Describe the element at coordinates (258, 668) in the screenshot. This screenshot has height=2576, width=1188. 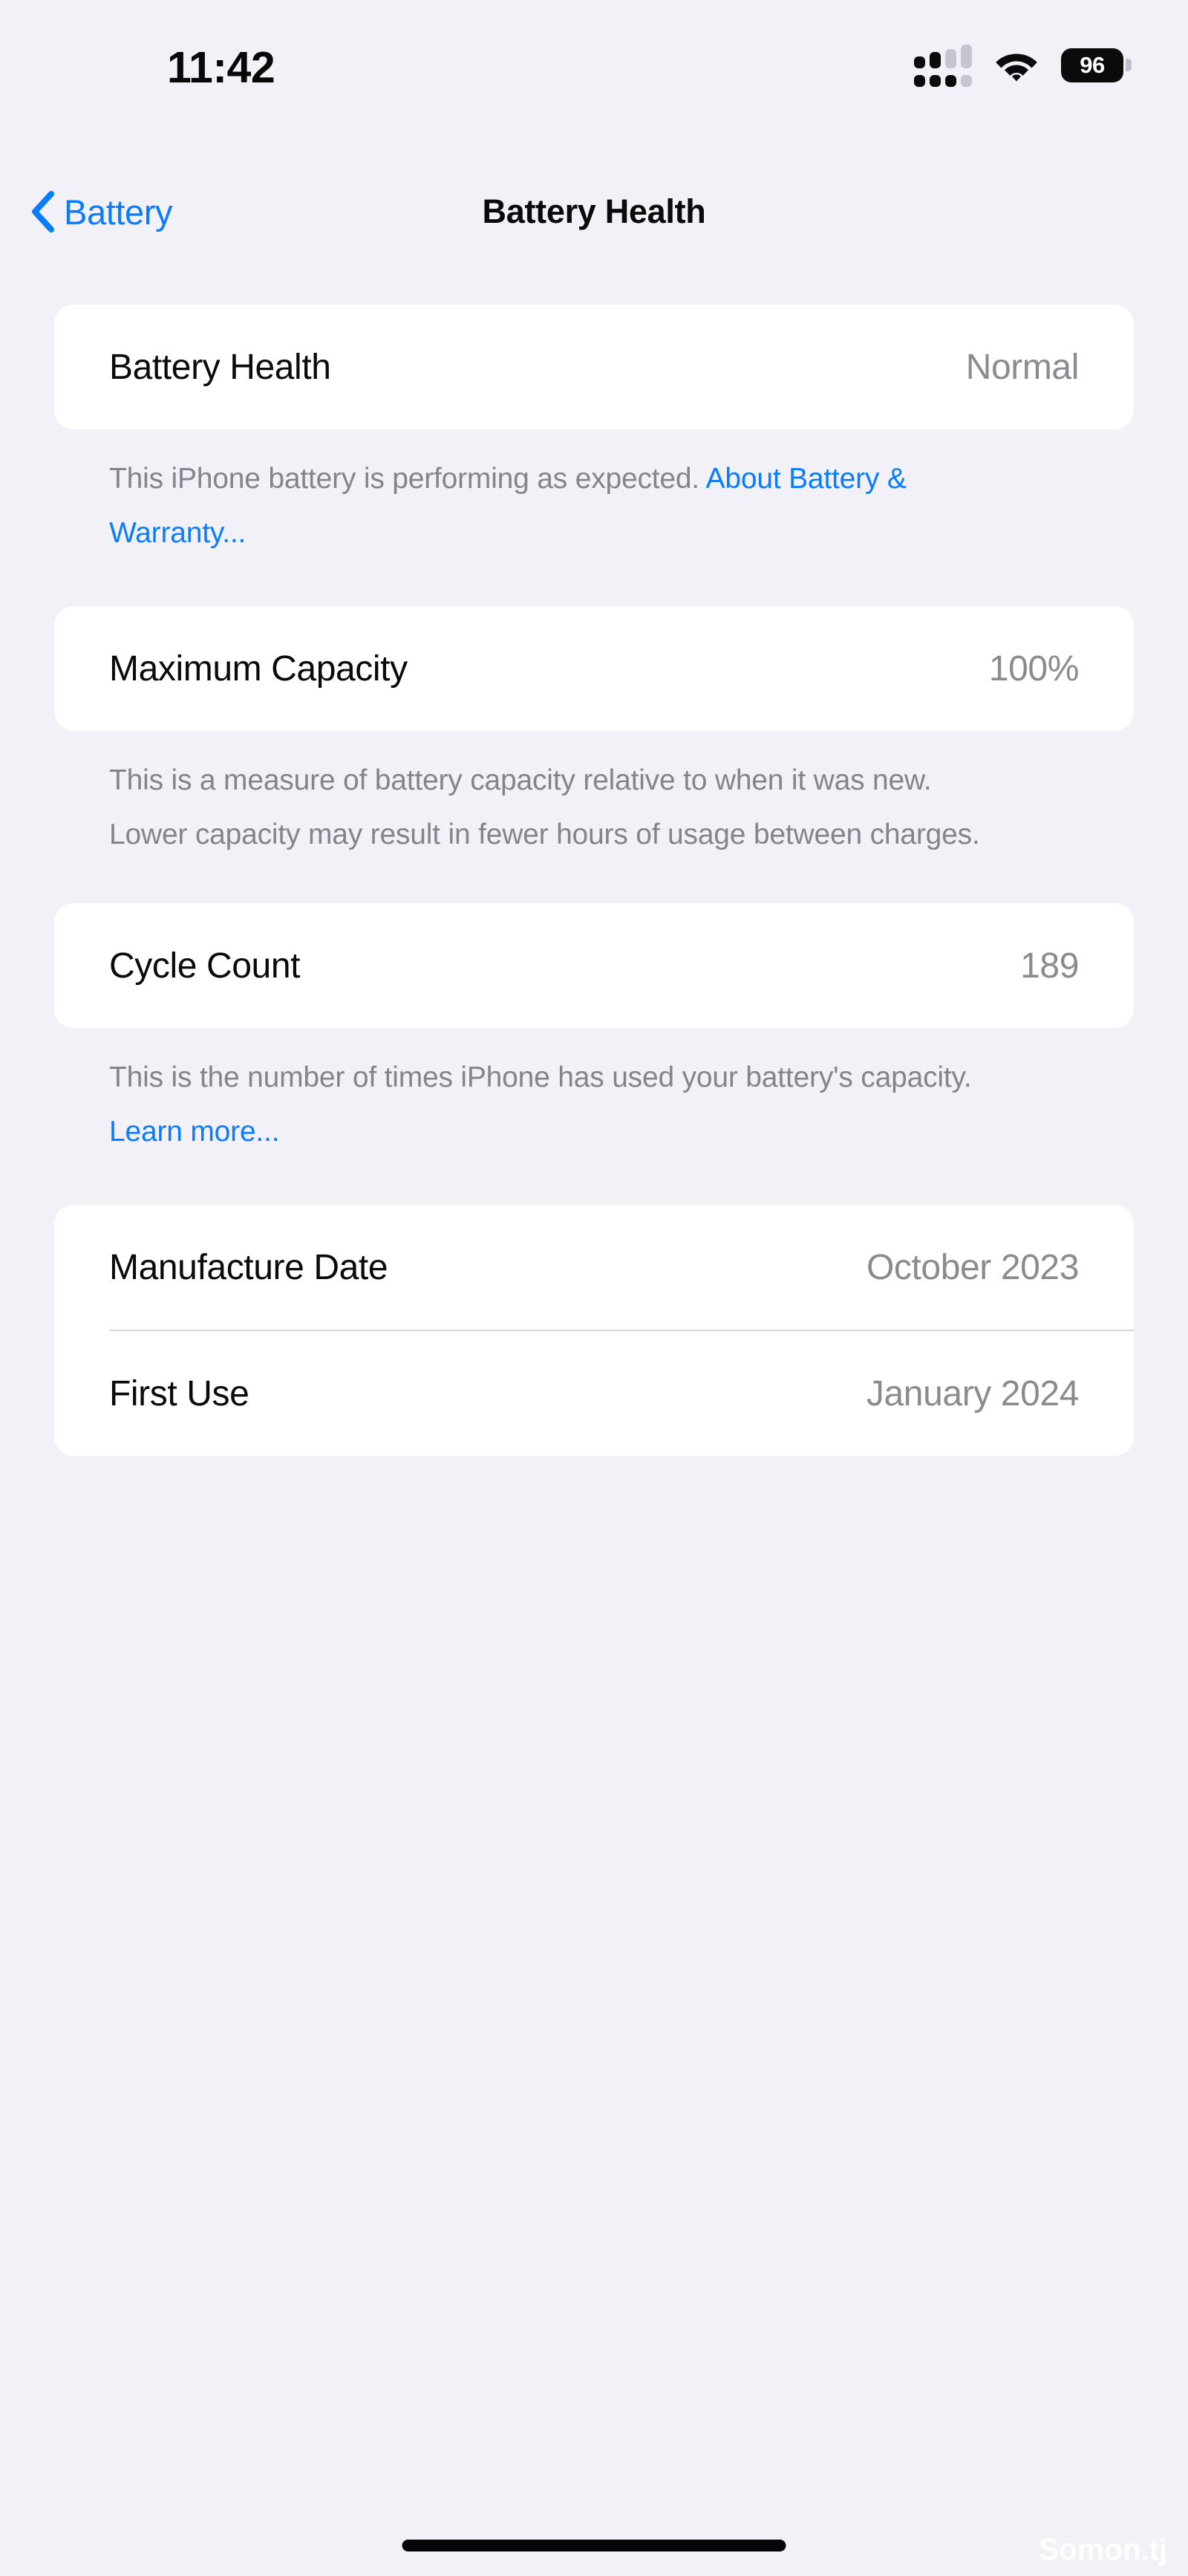
I see `maximum-capacity-label: Maximum Capacity` at that location.